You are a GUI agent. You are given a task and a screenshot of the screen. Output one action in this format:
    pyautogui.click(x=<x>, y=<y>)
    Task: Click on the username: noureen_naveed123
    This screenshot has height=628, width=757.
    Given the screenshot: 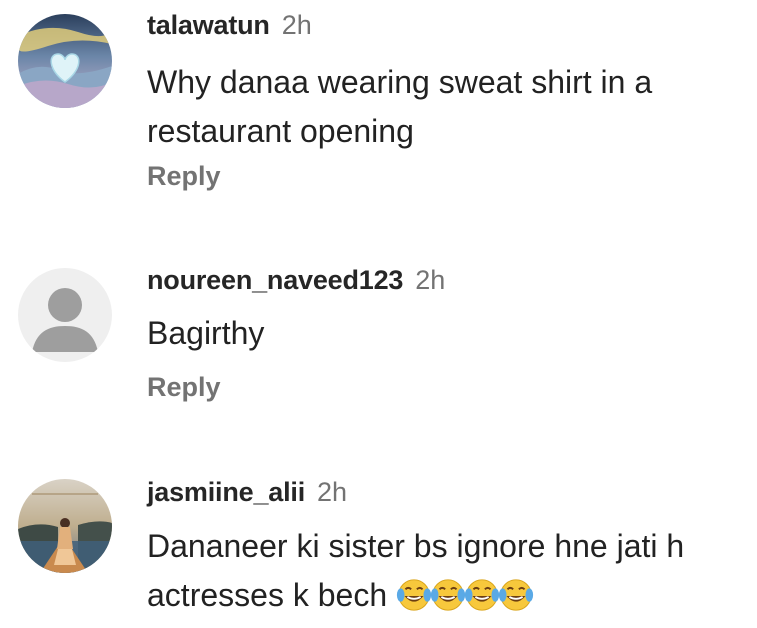 What is the action you would take?
    pyautogui.click(x=275, y=280)
    